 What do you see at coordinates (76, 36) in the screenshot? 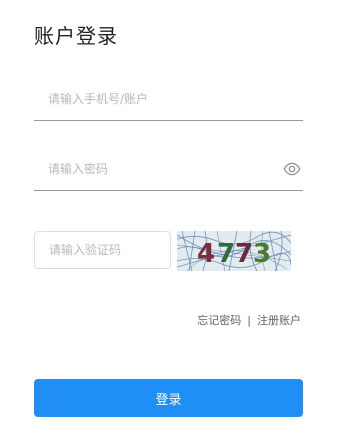
I see `page-title: 账户登录` at bounding box center [76, 36].